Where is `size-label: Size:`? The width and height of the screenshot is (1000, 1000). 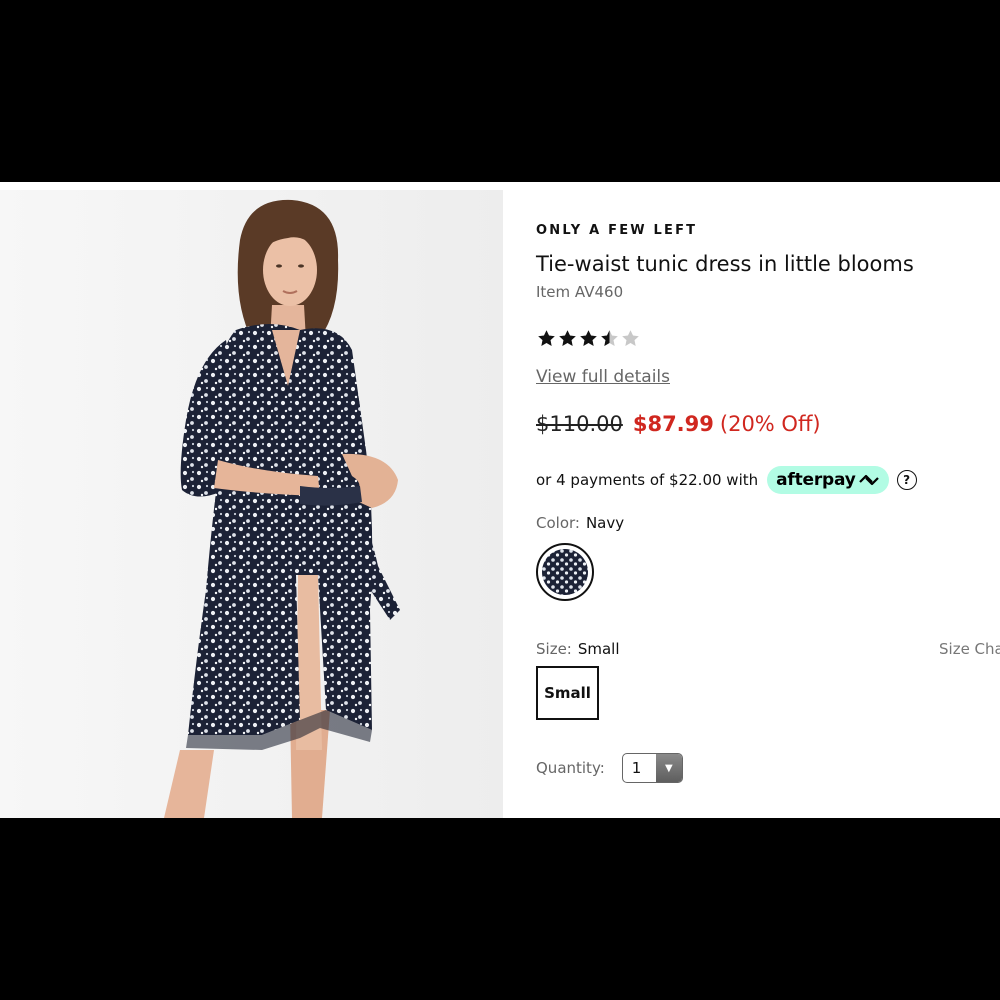
size-label: Size: is located at coordinates (554, 649).